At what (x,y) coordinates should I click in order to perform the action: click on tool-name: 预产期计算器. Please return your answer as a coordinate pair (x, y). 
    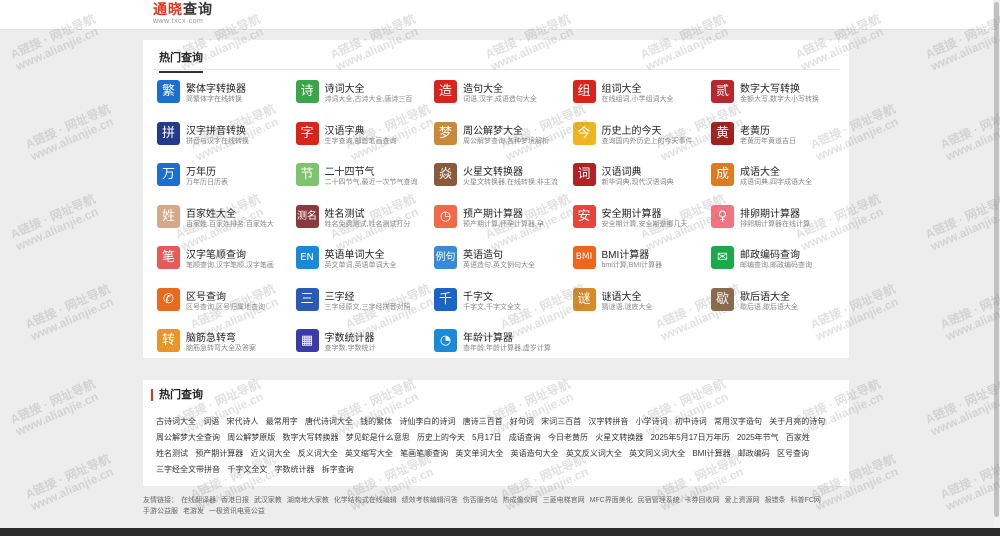
    Looking at the image, I should click on (493, 212).